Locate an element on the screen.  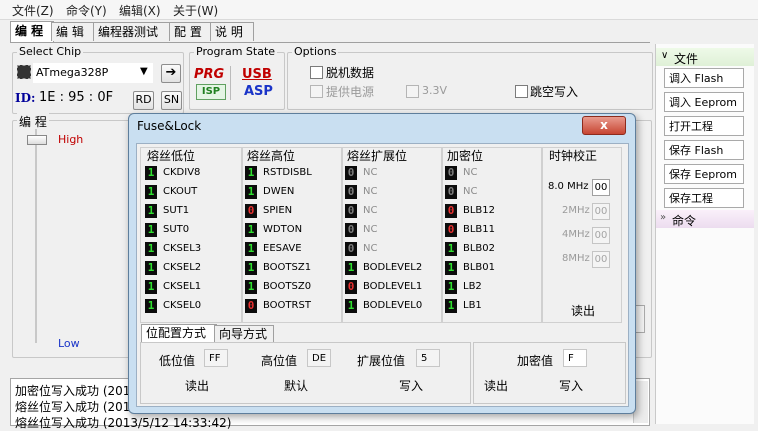
power-label: 提供电源 is located at coordinates (350, 92).